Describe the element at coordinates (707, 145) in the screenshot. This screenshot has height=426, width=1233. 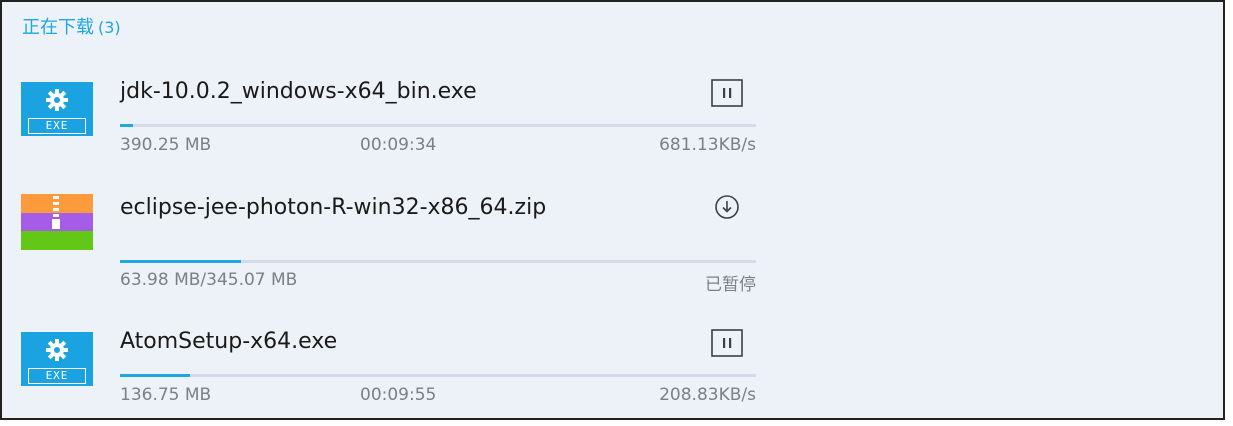
I see `download-speed: 681.13KB/s` at that location.